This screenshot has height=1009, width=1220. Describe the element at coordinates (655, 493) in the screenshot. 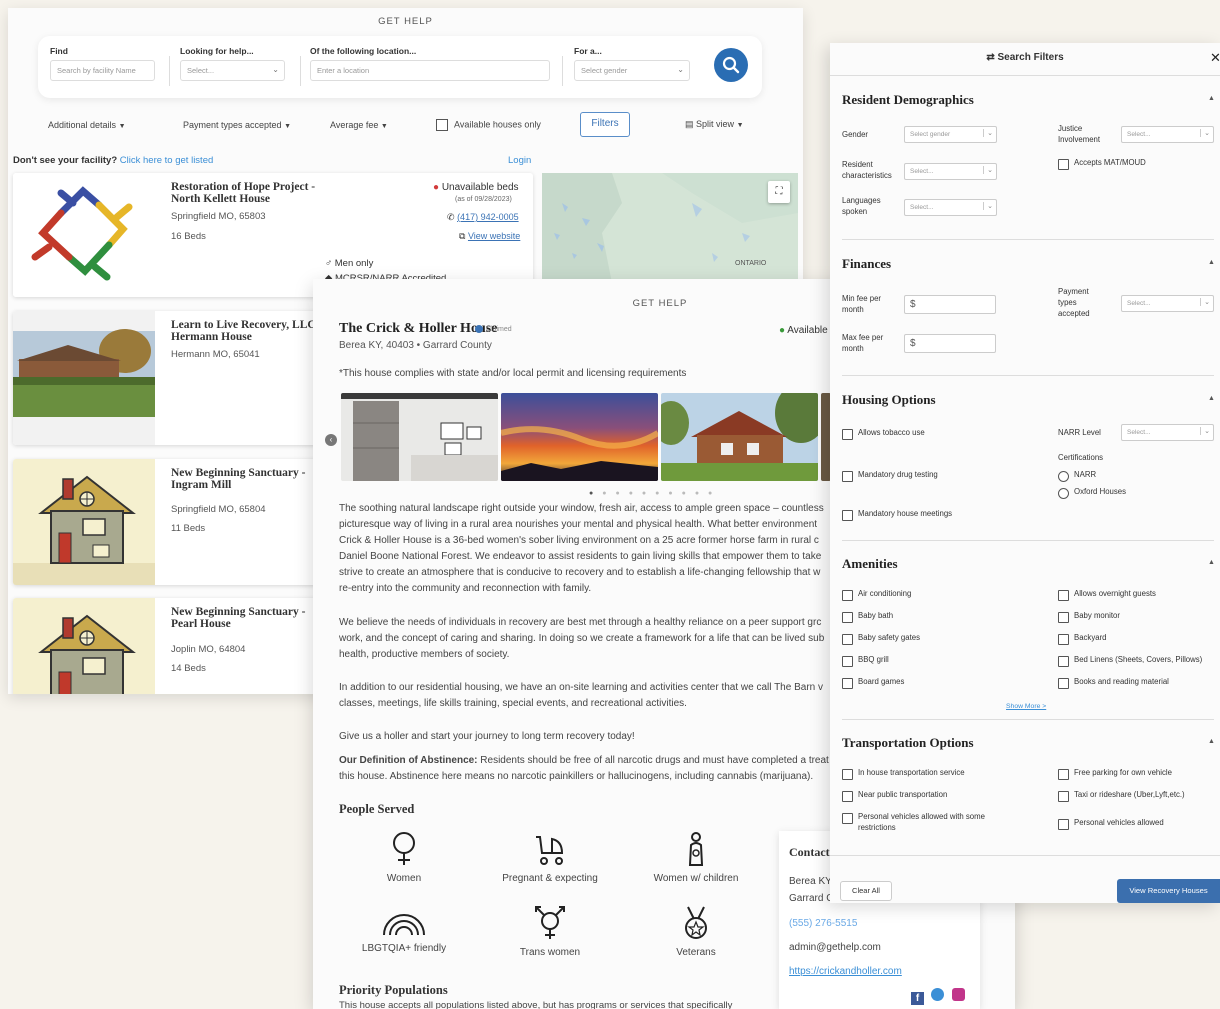

I see `gallery-dots: ●●●●●●●●●●` at that location.